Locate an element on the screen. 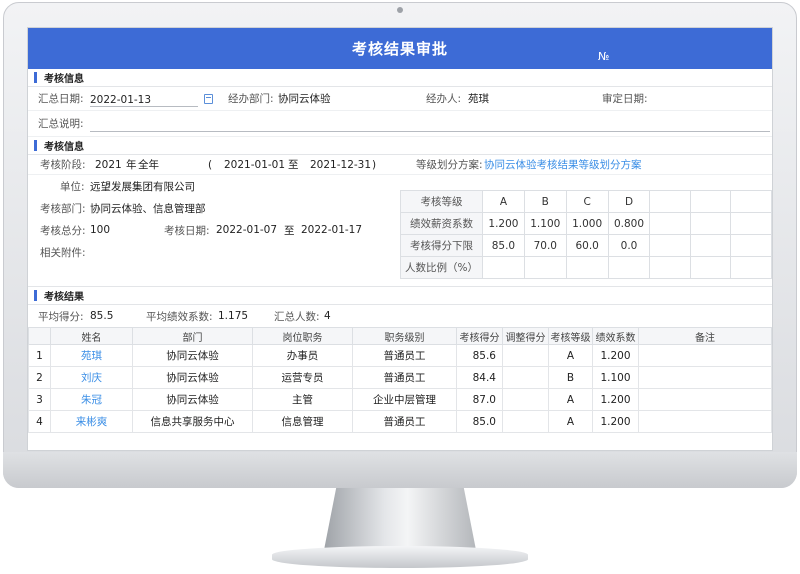  cell-idx: 3 is located at coordinates (39, 399).